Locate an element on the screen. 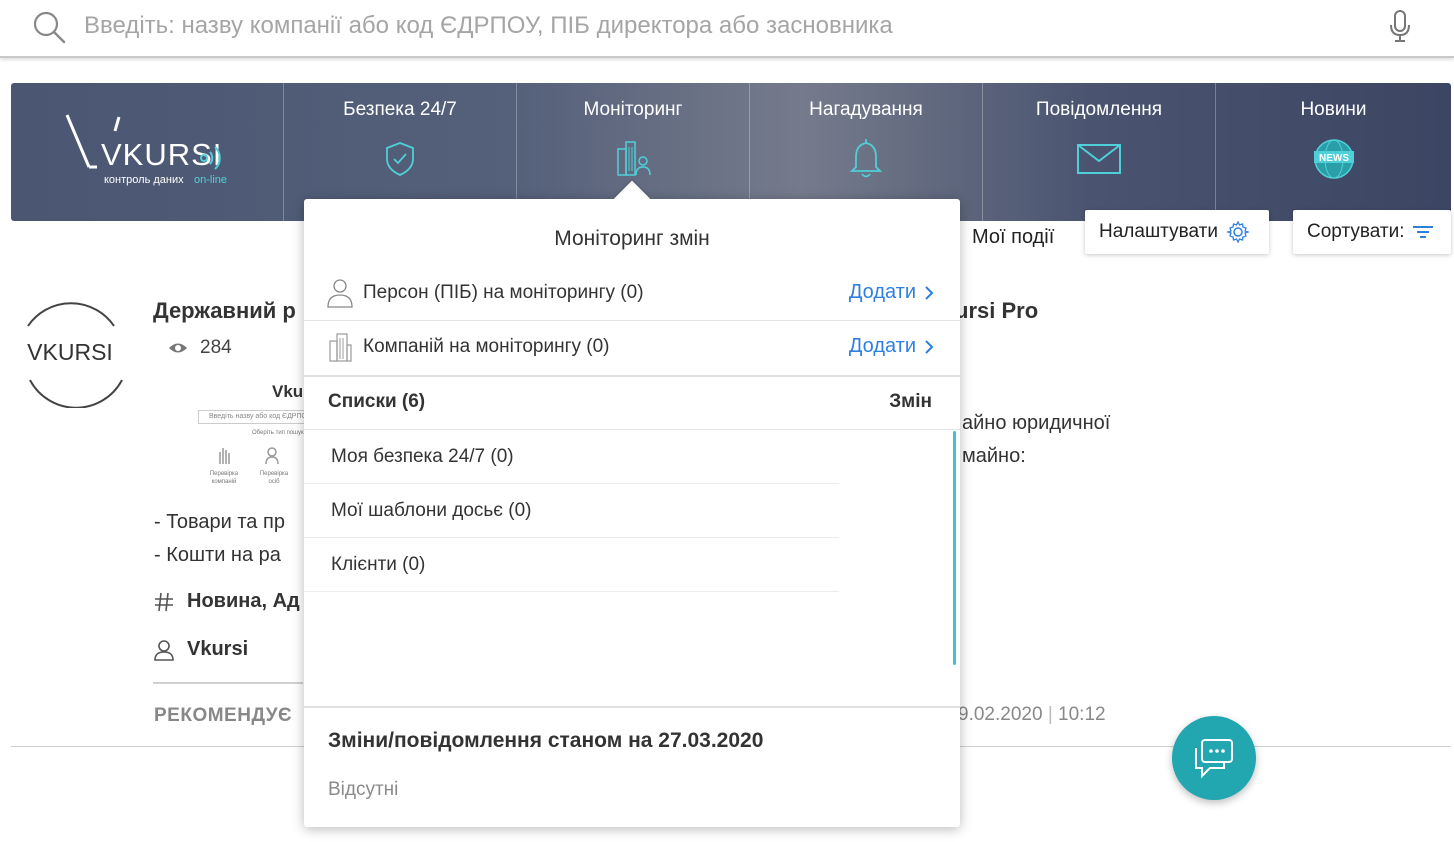 This screenshot has height=842, width=1454. list-item-label: Клієнти (0) is located at coordinates (378, 564).